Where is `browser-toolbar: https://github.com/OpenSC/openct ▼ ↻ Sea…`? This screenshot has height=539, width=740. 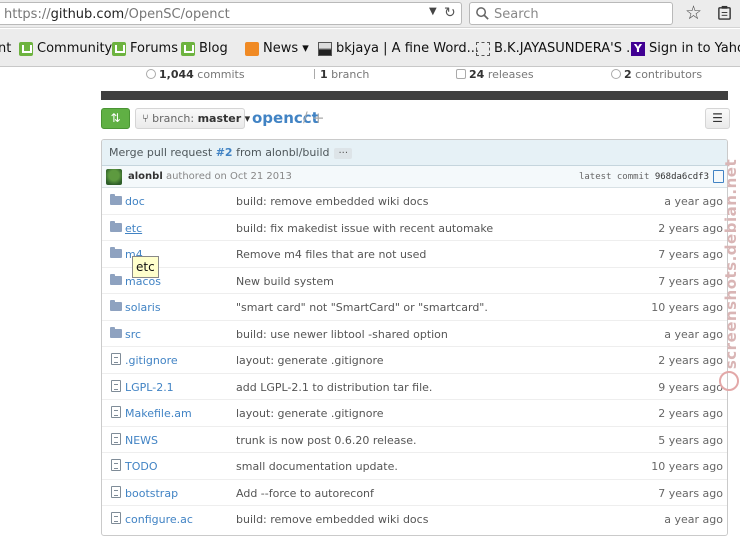 browser-toolbar: https://github.com/OpenSC/openct ▼ ↻ Sea… is located at coordinates (370, 14).